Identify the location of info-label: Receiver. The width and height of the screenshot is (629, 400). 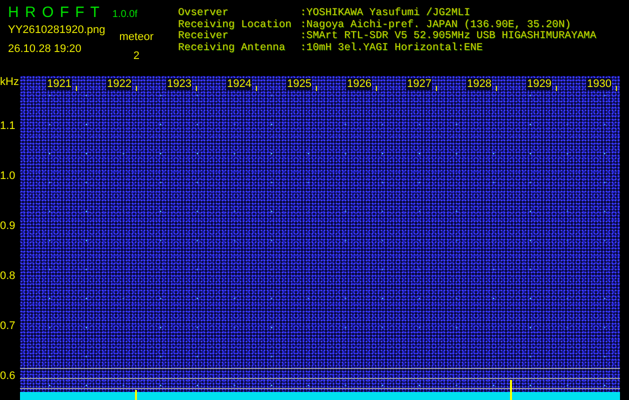
(204, 36).